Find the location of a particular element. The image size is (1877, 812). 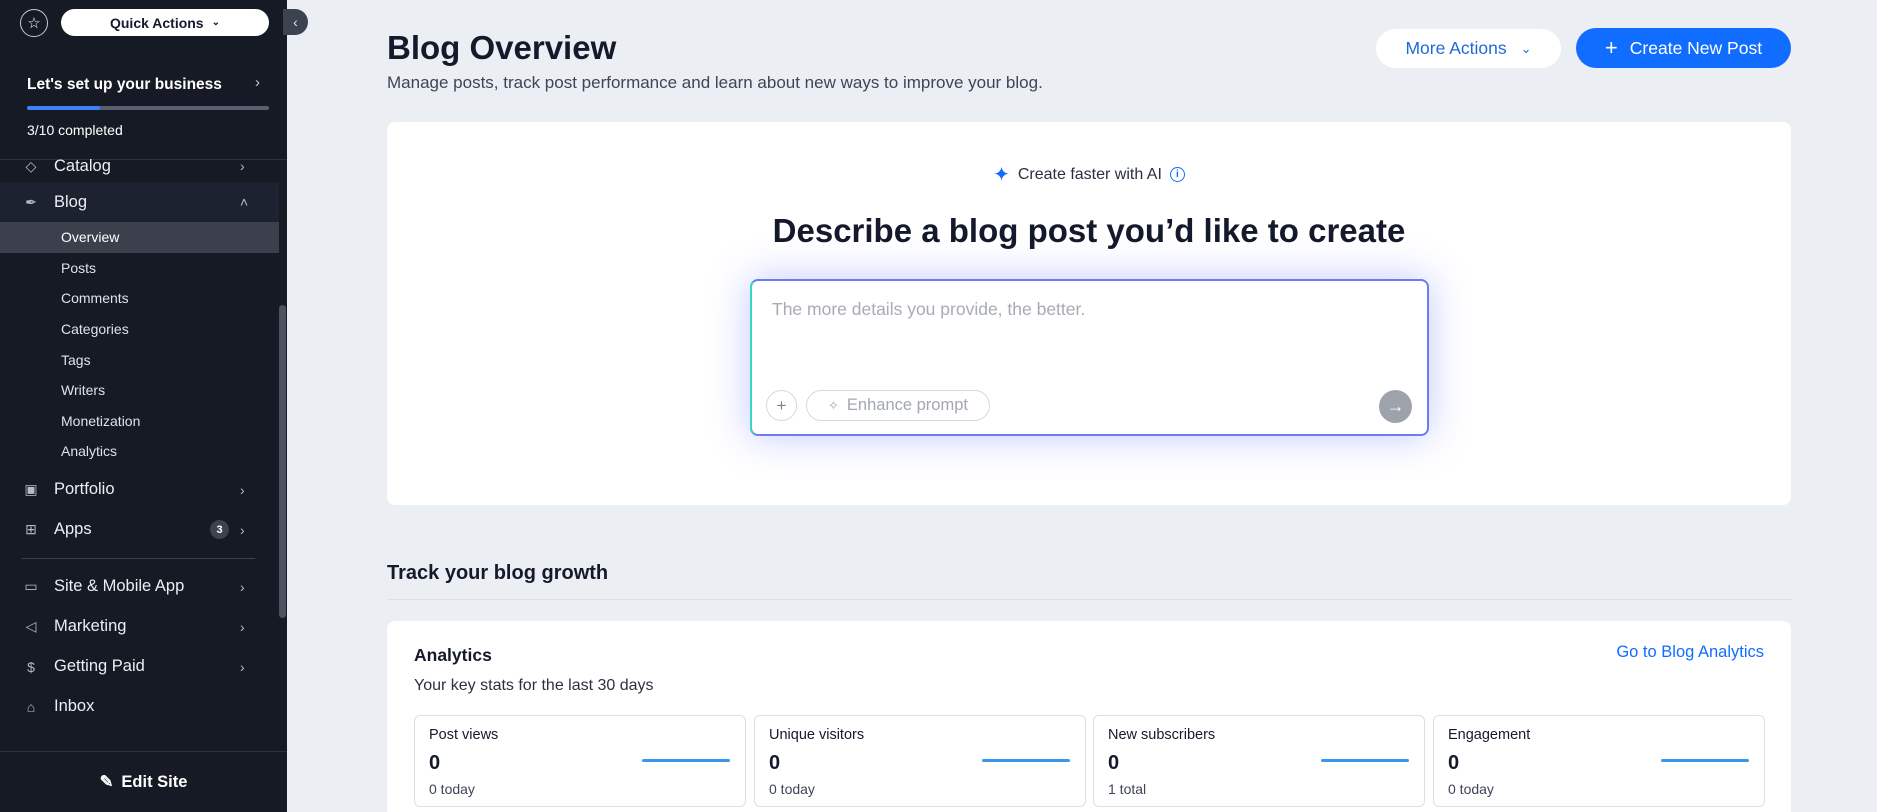

ai-label: ✦ Create faster with AI i is located at coordinates (1089, 174).